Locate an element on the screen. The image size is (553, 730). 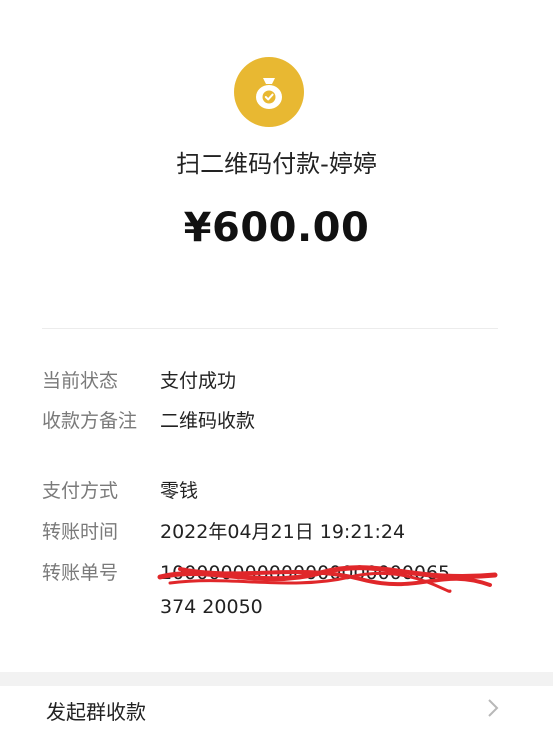
chevron-right-icon is located at coordinates (493, 710).